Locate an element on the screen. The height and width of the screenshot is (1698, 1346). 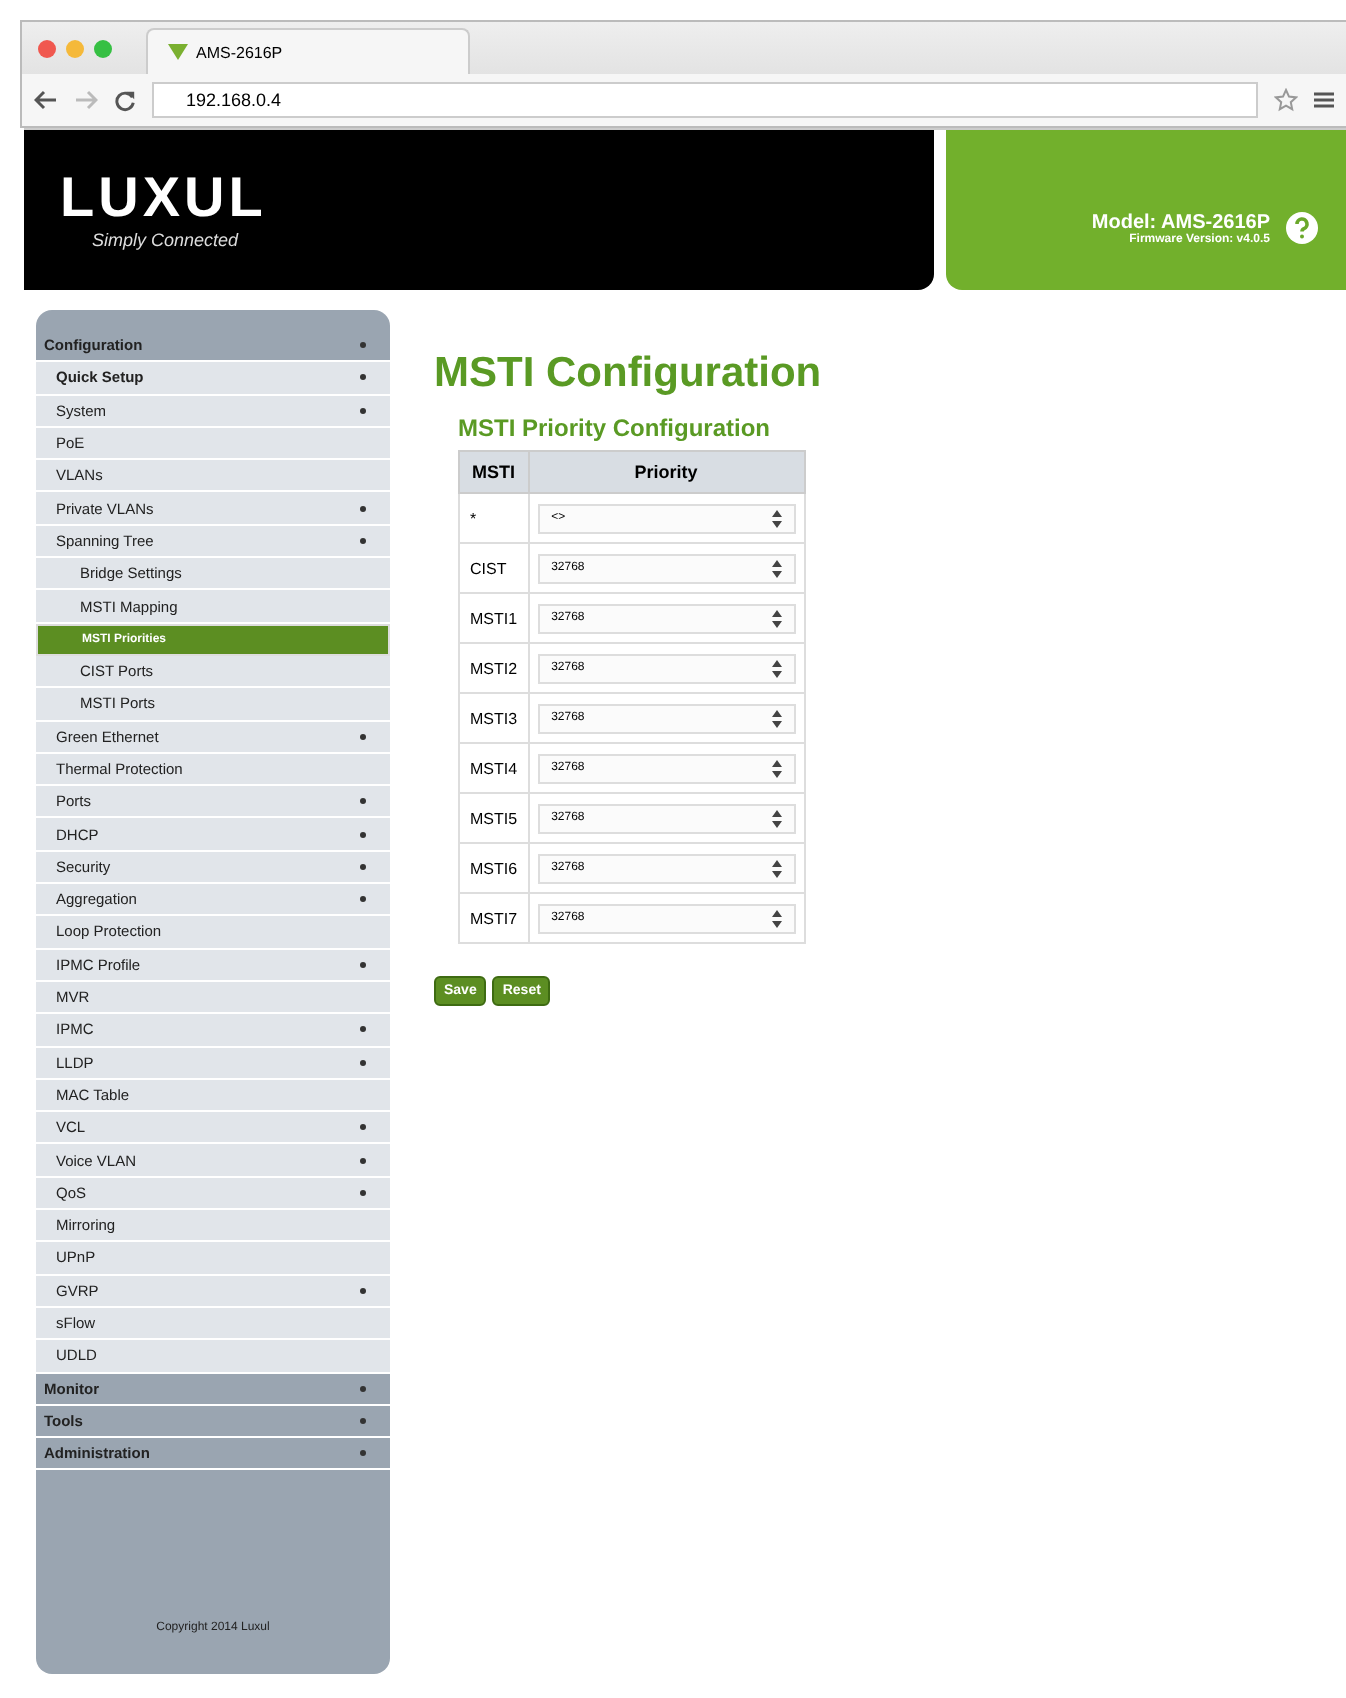
table-cell: MSTI5 is located at coordinates (494, 818).